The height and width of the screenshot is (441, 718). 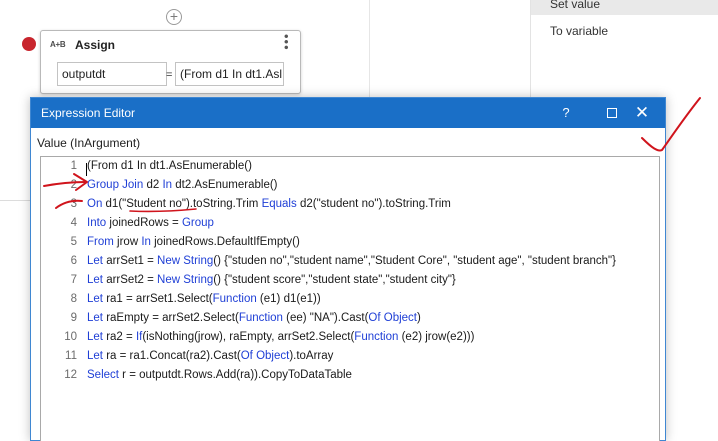 What do you see at coordinates (15, 200) in the screenshot?
I see `connector-line` at bounding box center [15, 200].